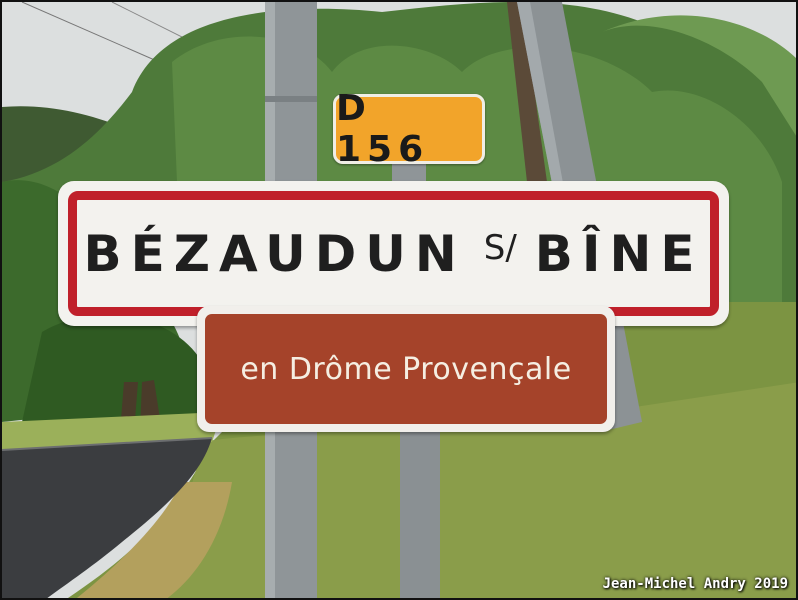 This screenshot has height=600, width=798. I want to click on town-name-part1: BÉZAUDUN, so click(274, 253).